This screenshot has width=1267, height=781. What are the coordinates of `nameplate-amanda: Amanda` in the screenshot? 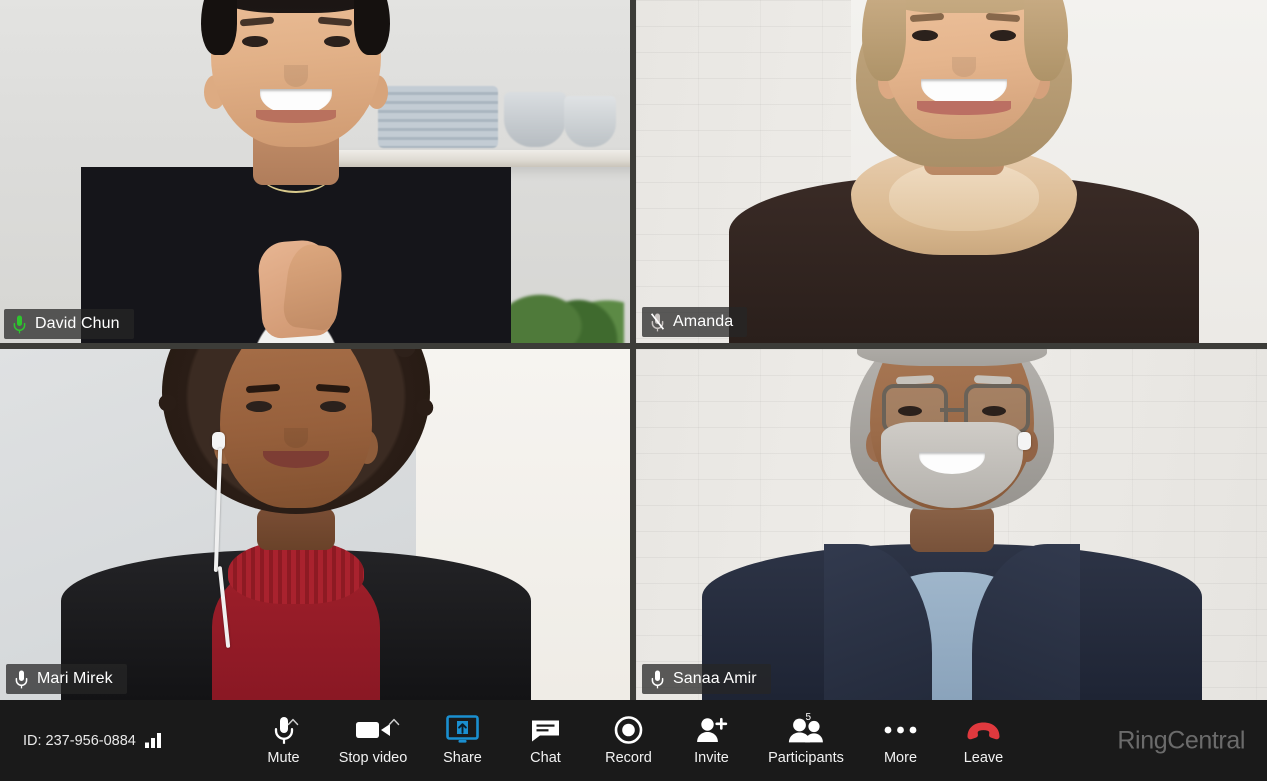 It's located at (695, 322).